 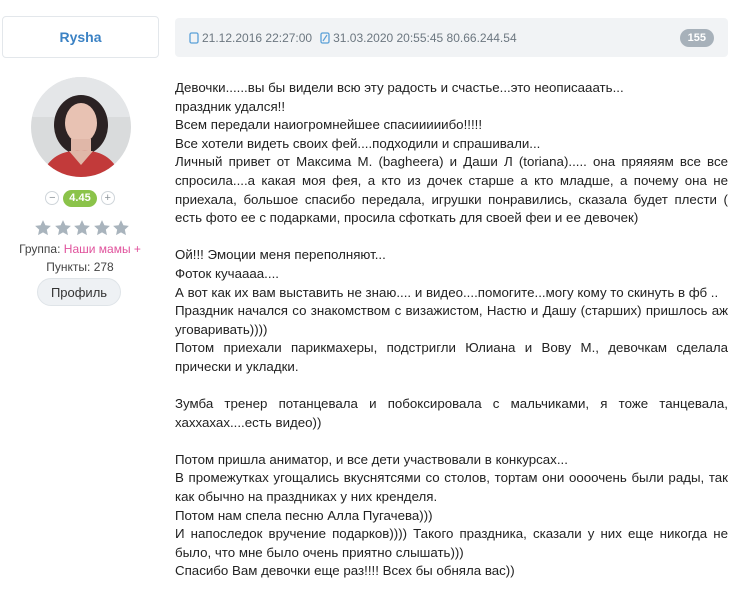 I want to click on rating-stars, so click(x=82, y=228).